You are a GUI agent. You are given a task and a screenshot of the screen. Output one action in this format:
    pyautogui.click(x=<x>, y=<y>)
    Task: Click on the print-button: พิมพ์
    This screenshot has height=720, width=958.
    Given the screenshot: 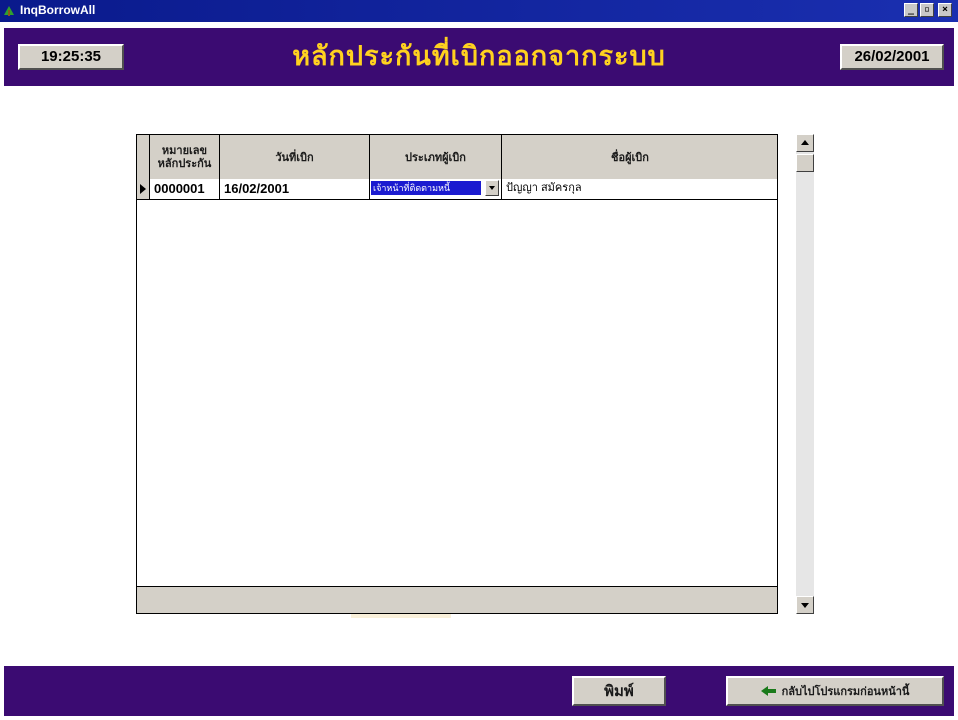 What is the action you would take?
    pyautogui.click(x=619, y=691)
    